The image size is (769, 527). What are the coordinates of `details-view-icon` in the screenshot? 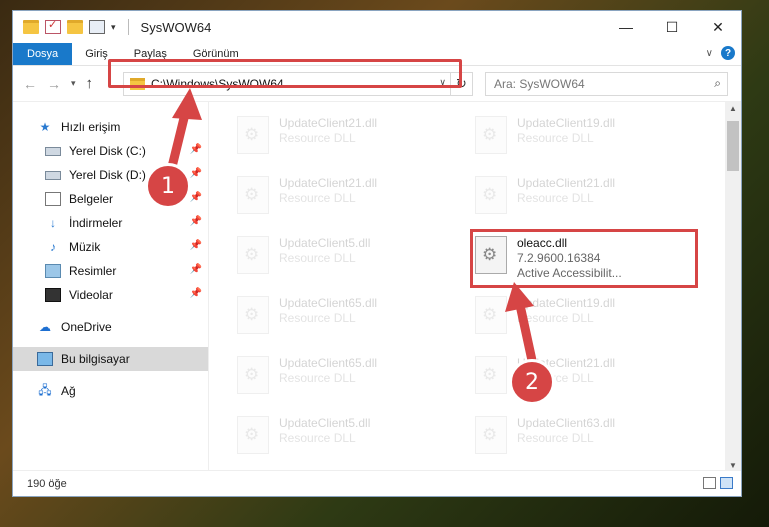 It's located at (709, 483).